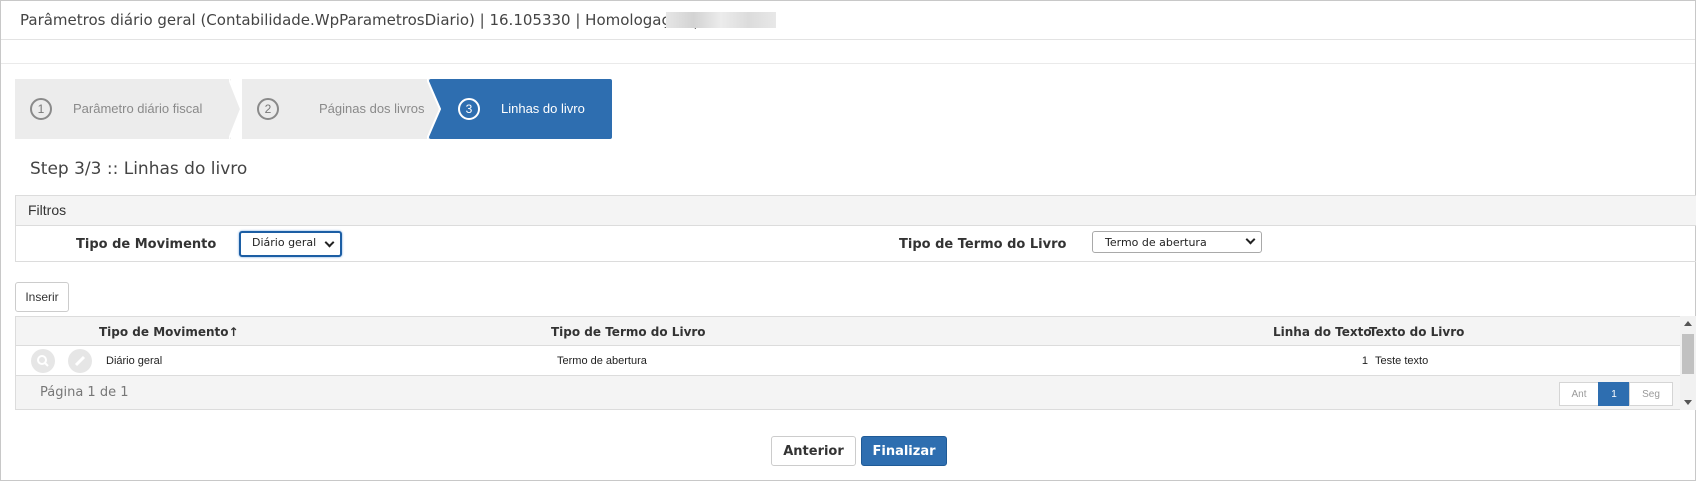 The width and height of the screenshot is (1696, 481). What do you see at coordinates (84, 392) in the screenshot?
I see `page-info: Página 1 de 1` at bounding box center [84, 392].